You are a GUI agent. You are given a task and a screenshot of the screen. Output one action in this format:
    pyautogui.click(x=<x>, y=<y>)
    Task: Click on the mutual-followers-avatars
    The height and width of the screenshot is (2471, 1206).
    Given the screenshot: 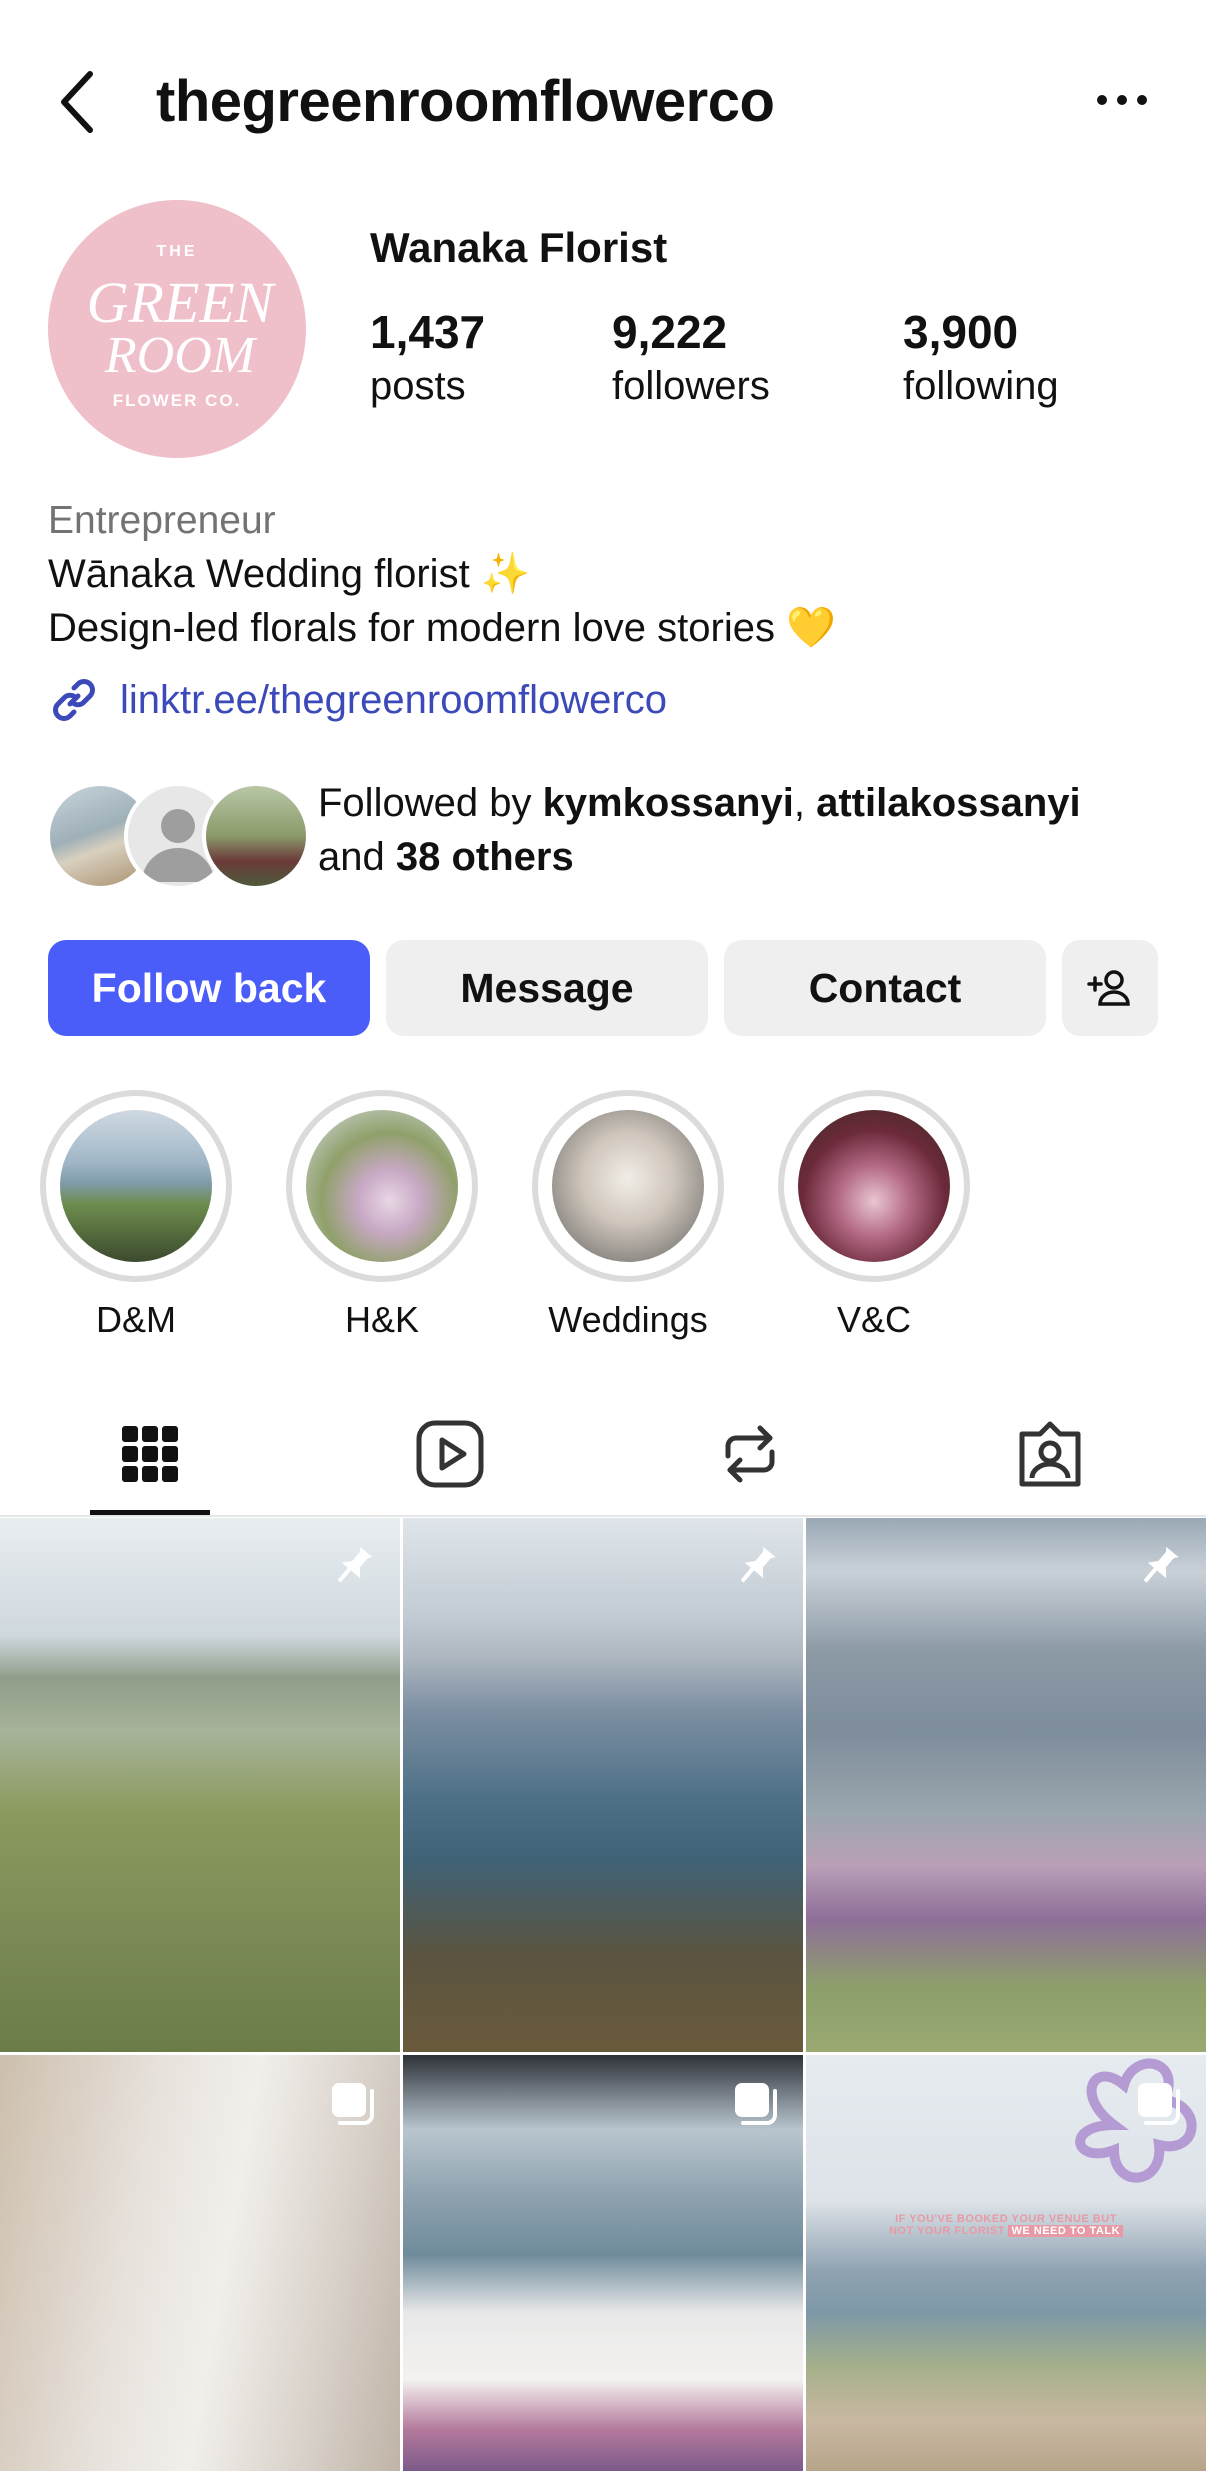 What is the action you would take?
    pyautogui.click(x=178, y=836)
    